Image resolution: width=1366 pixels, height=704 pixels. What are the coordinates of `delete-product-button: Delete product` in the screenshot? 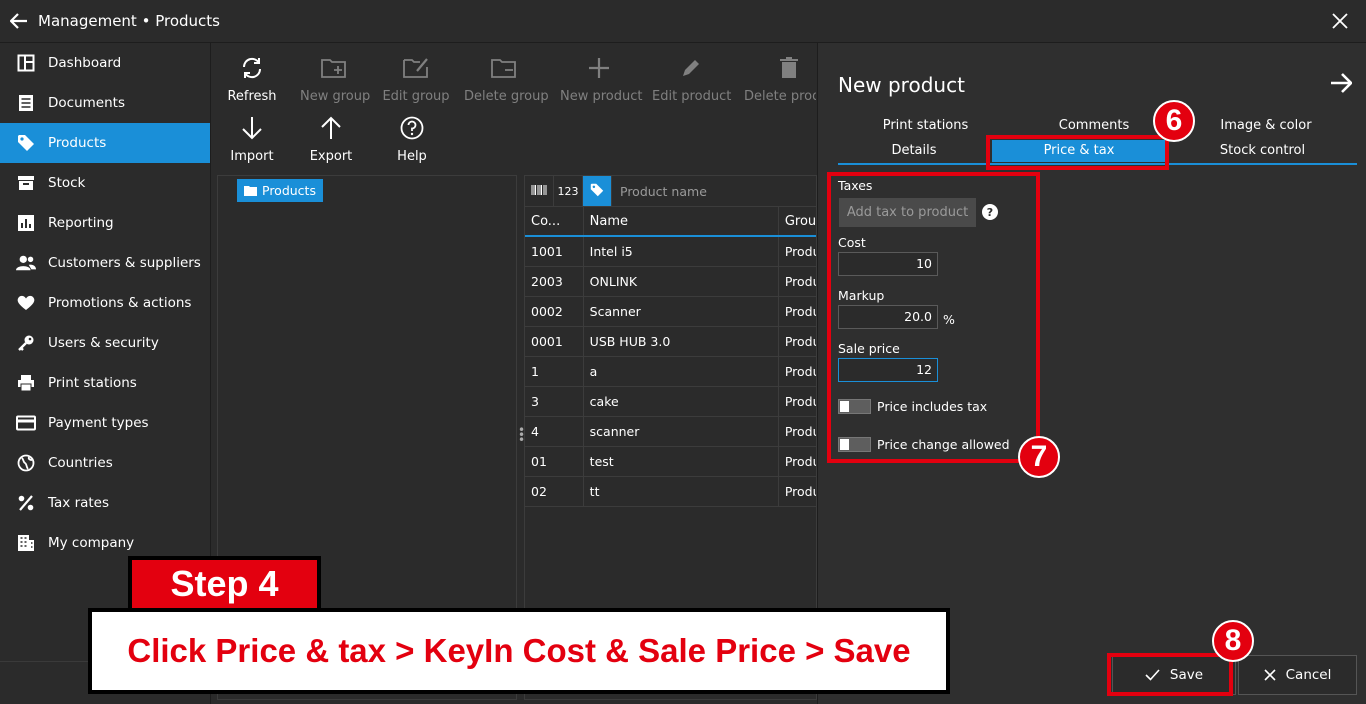 It's located at (780, 78).